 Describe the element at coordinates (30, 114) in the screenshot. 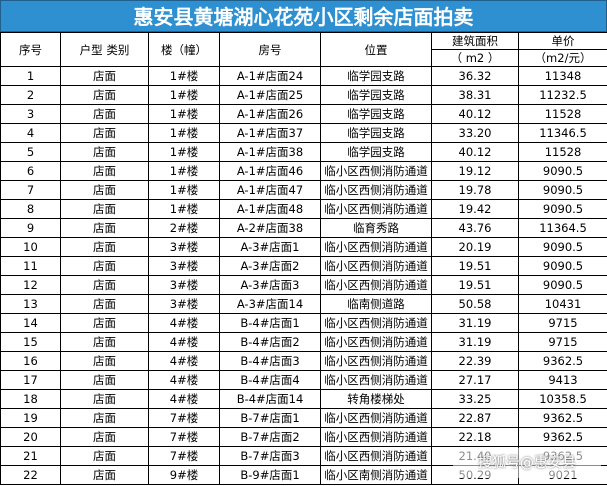

I see `cell-seq: 3` at that location.